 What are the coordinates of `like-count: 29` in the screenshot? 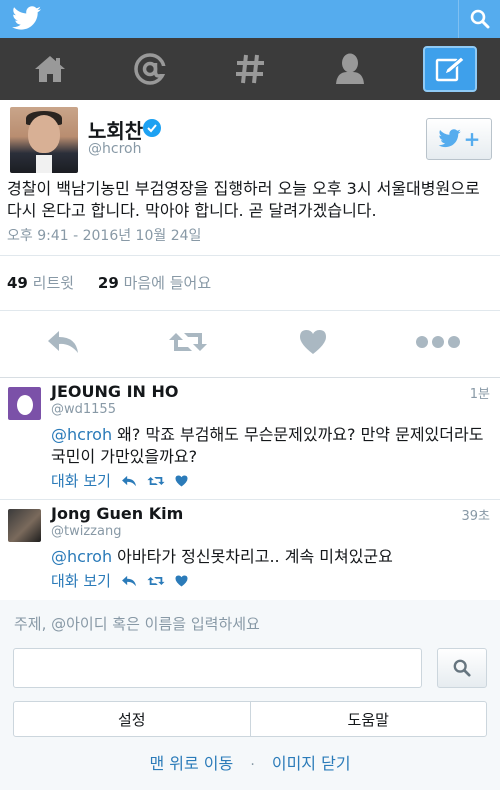 It's located at (108, 283).